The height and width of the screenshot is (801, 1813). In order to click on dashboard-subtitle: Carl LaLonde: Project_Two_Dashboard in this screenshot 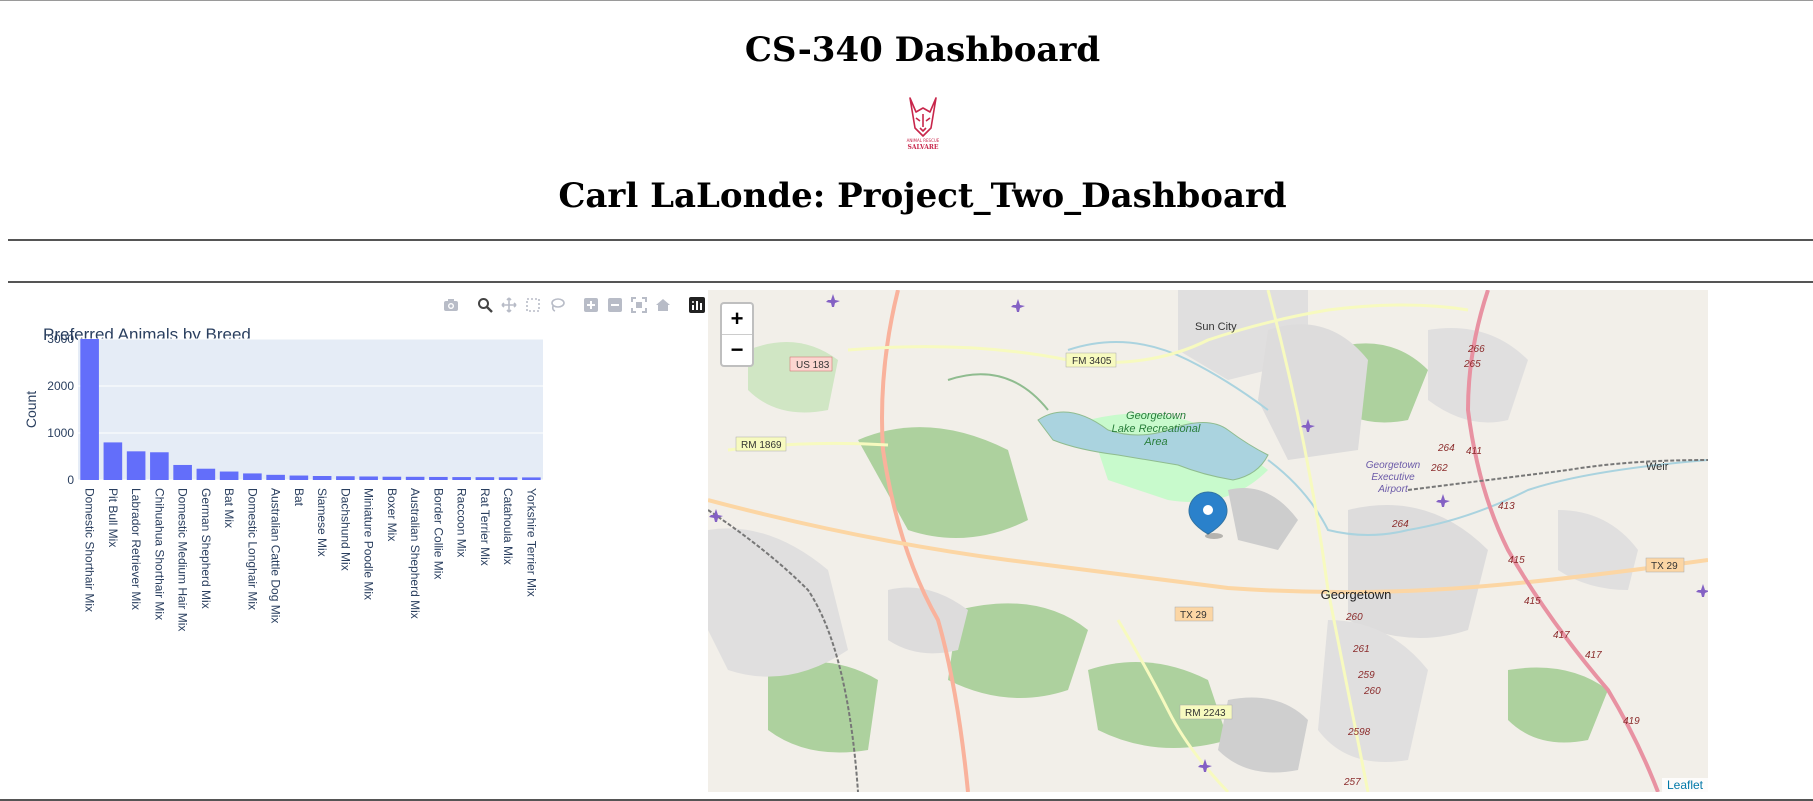, I will do `click(922, 196)`.